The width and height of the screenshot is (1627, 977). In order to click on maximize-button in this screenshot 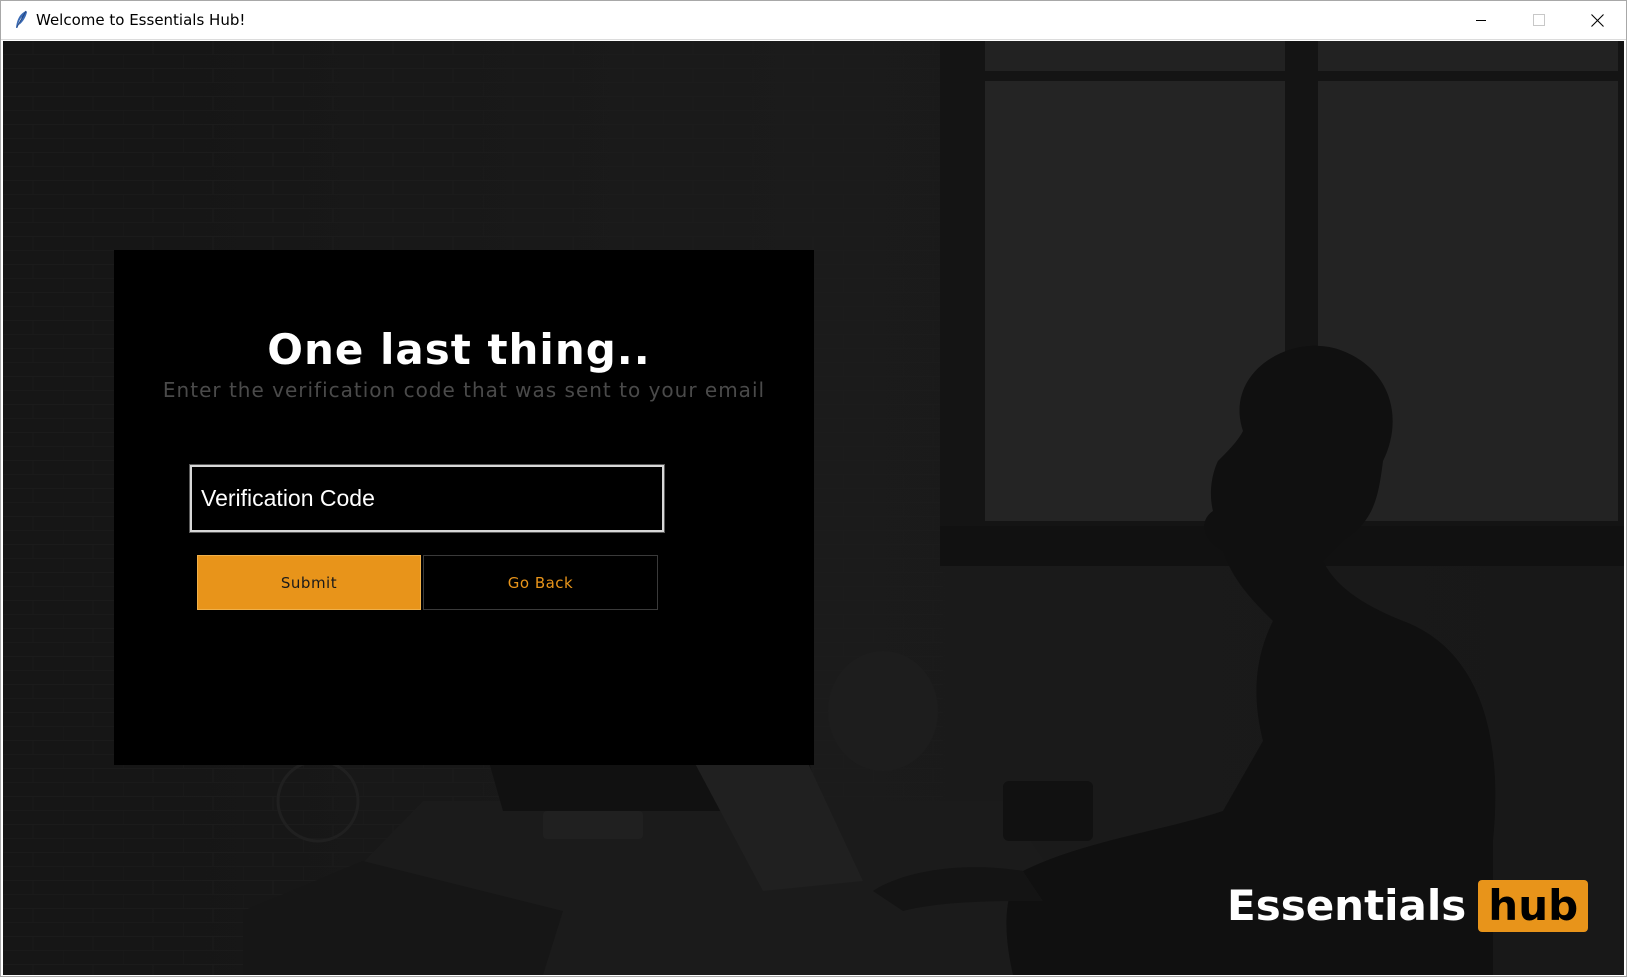, I will do `click(1539, 20)`.